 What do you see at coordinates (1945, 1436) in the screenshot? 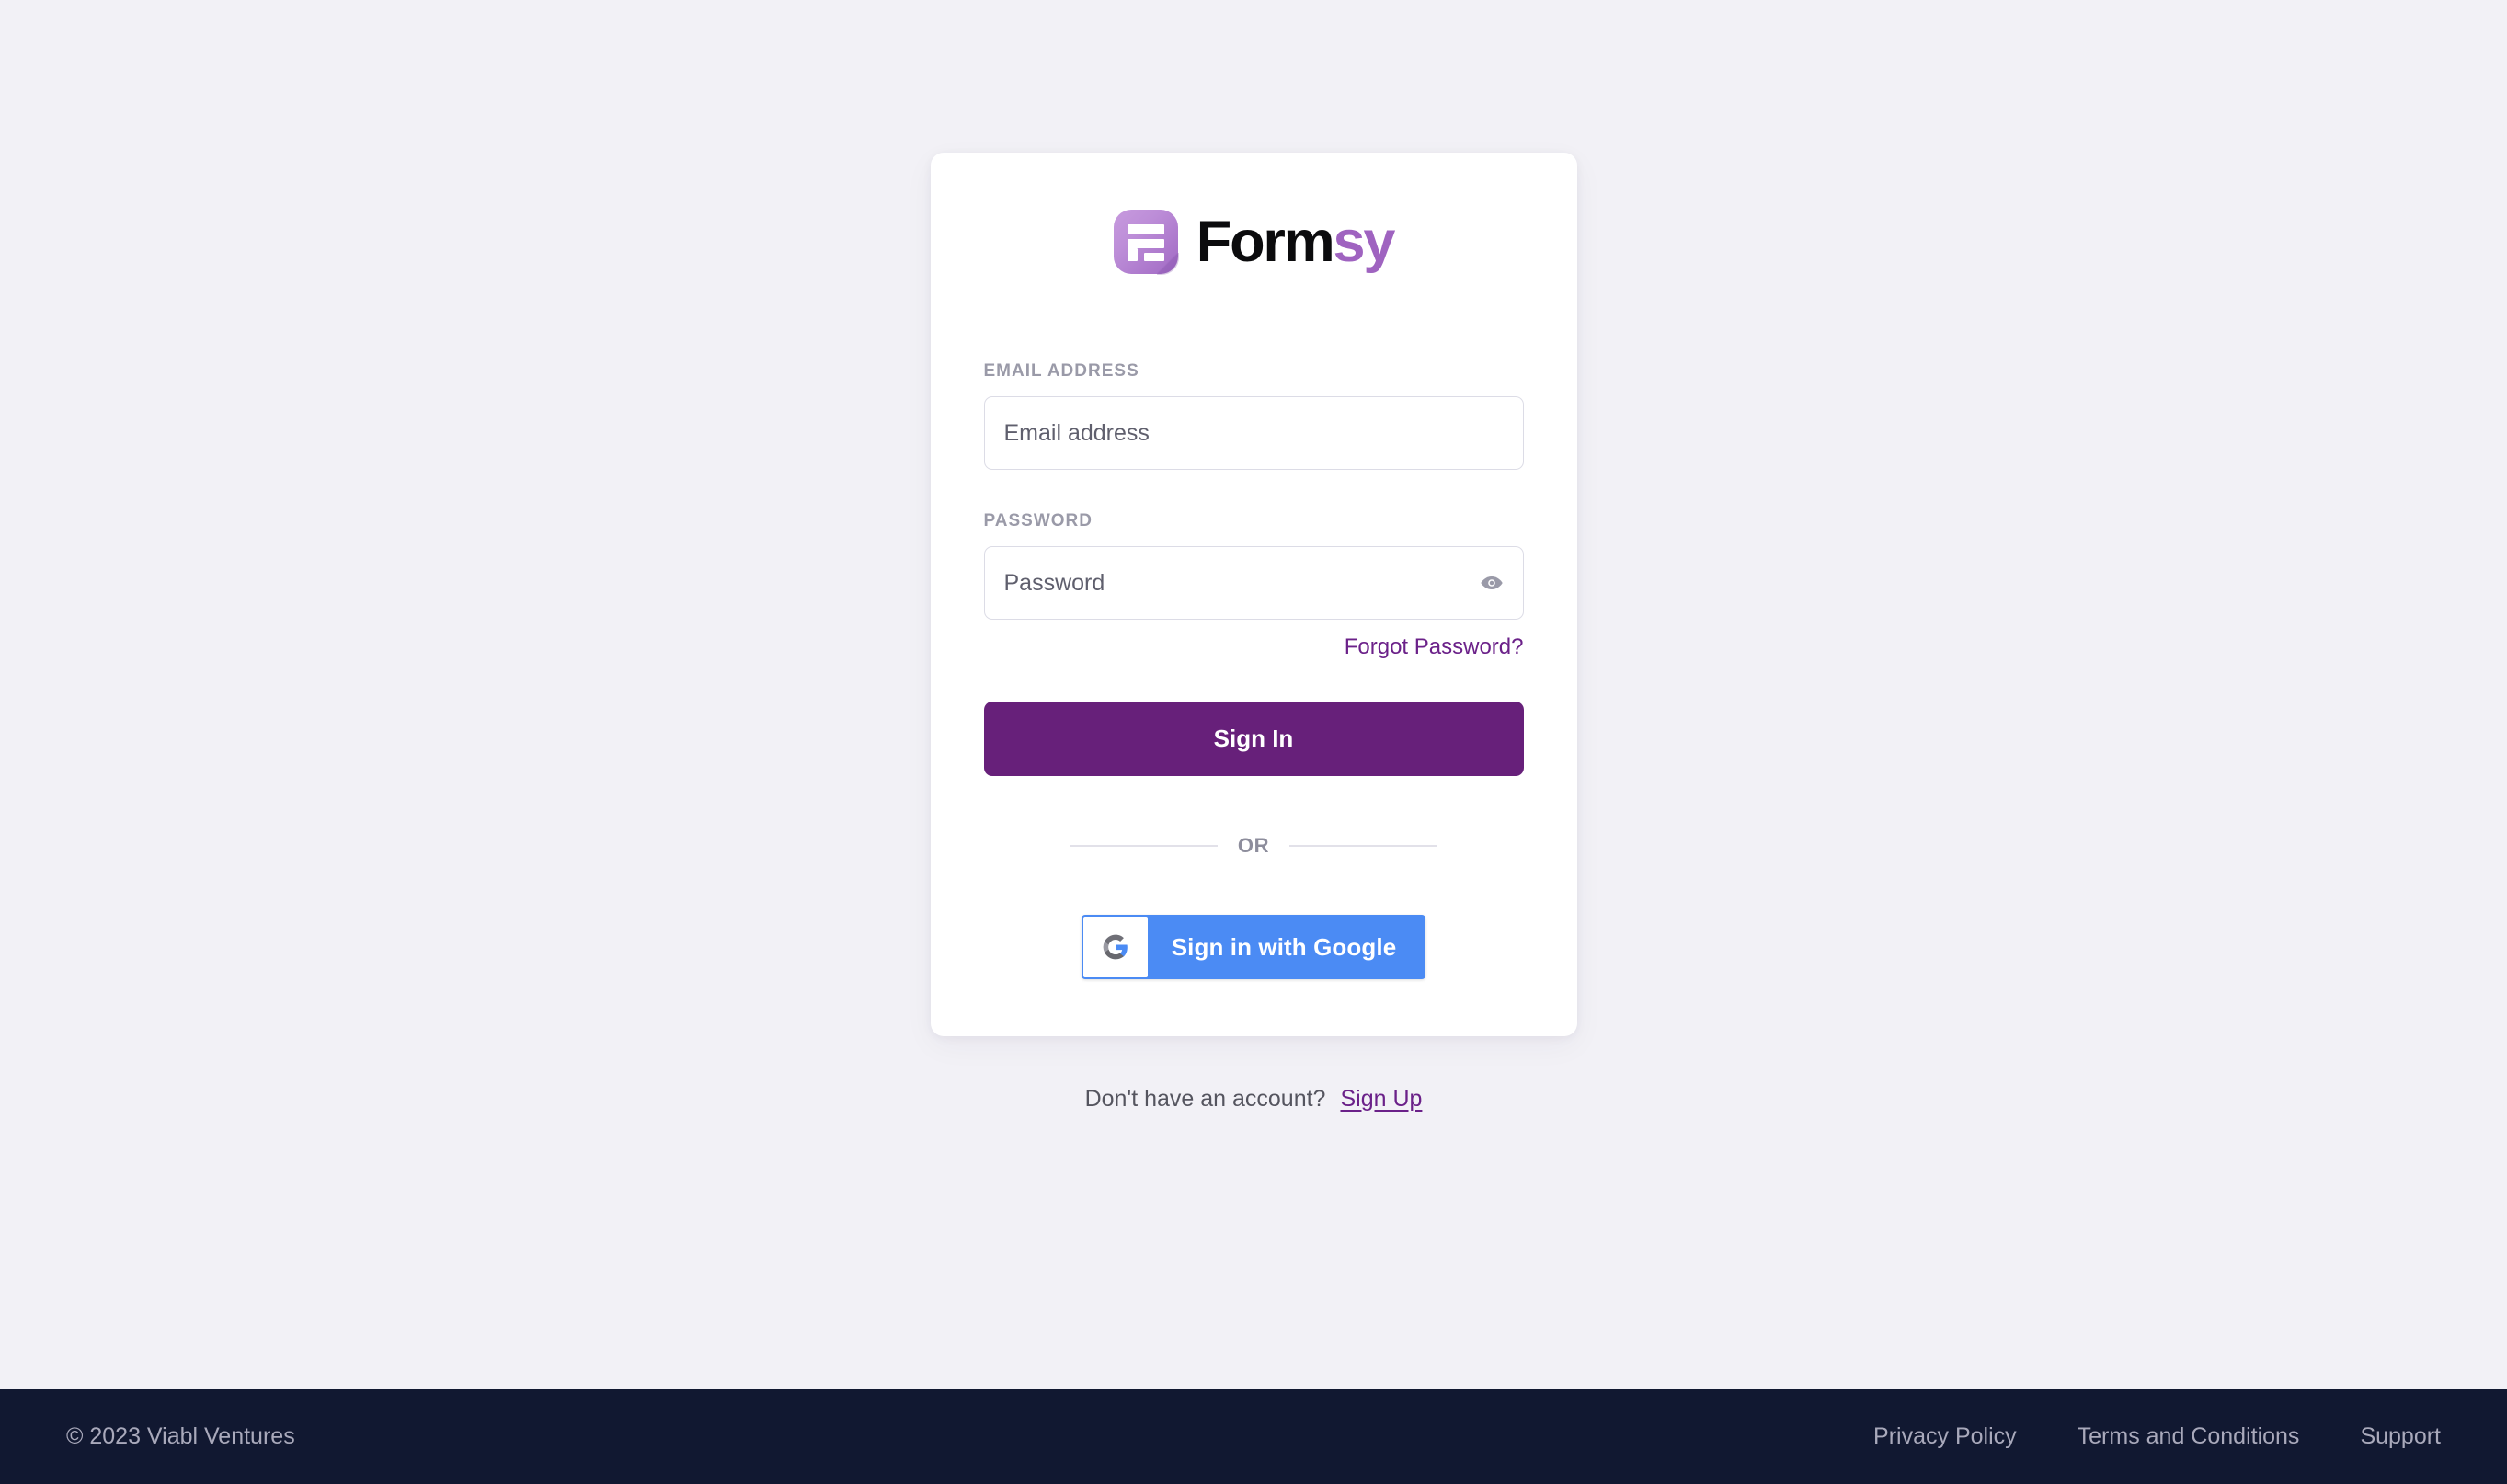
I see `footer-link-privacy-policy: Privacy Policy` at bounding box center [1945, 1436].